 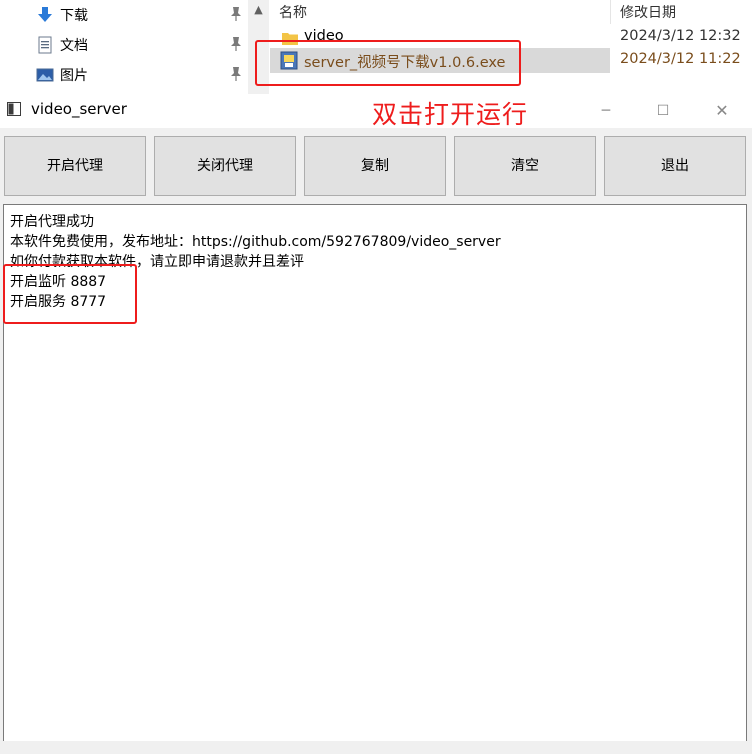 What do you see at coordinates (293, 12) in the screenshot?
I see `column-header-name: 名称` at bounding box center [293, 12].